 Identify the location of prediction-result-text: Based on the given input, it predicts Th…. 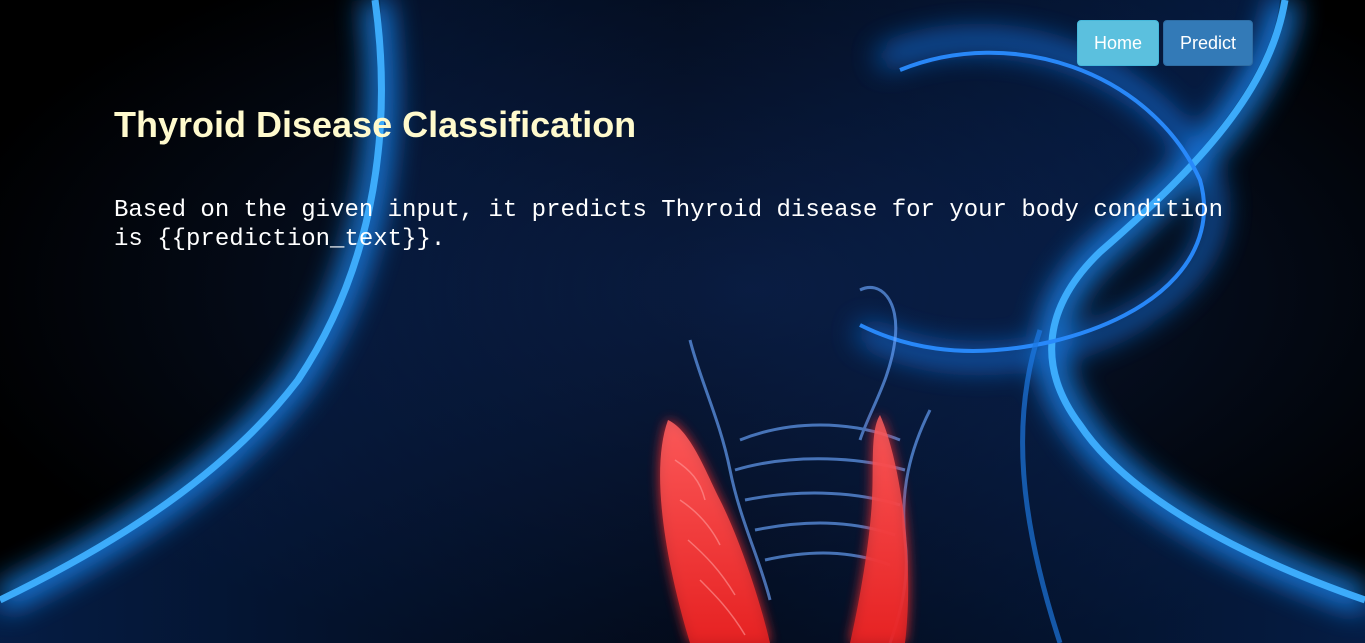
(668, 225).